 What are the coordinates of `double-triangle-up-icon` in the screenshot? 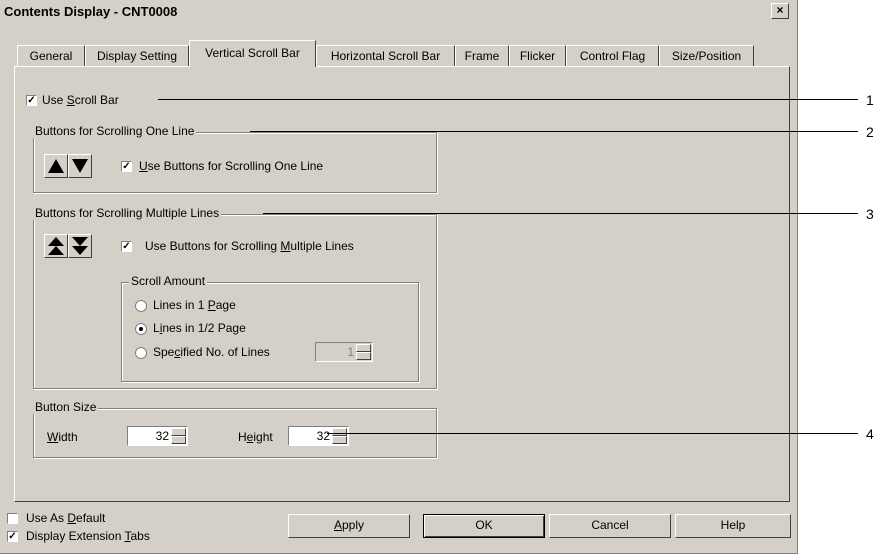 It's located at (56, 246).